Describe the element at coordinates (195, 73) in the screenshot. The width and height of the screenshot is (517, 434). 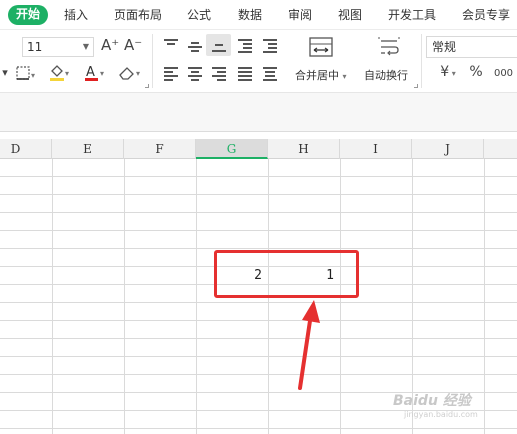
I see `align-center-icon` at that location.